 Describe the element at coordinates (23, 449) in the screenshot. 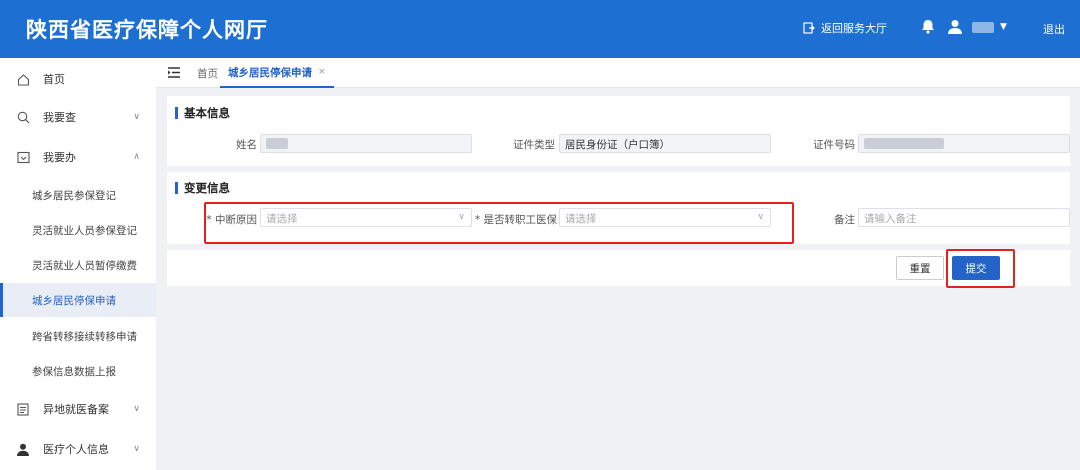

I see `person-icon` at that location.